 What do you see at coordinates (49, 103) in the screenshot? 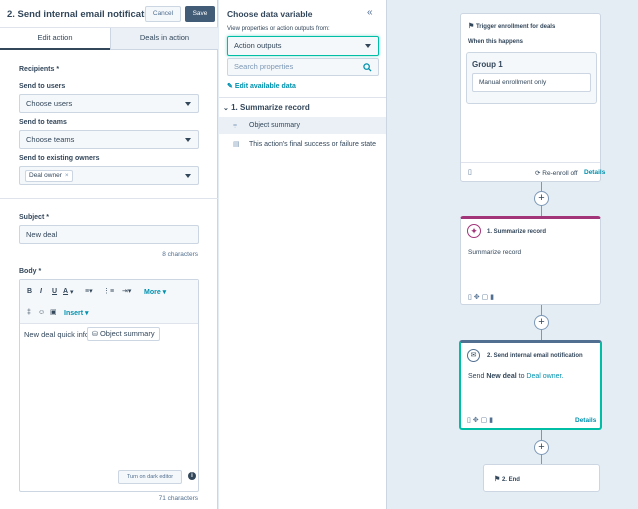
I see `users-select-value: Choose users` at bounding box center [49, 103].